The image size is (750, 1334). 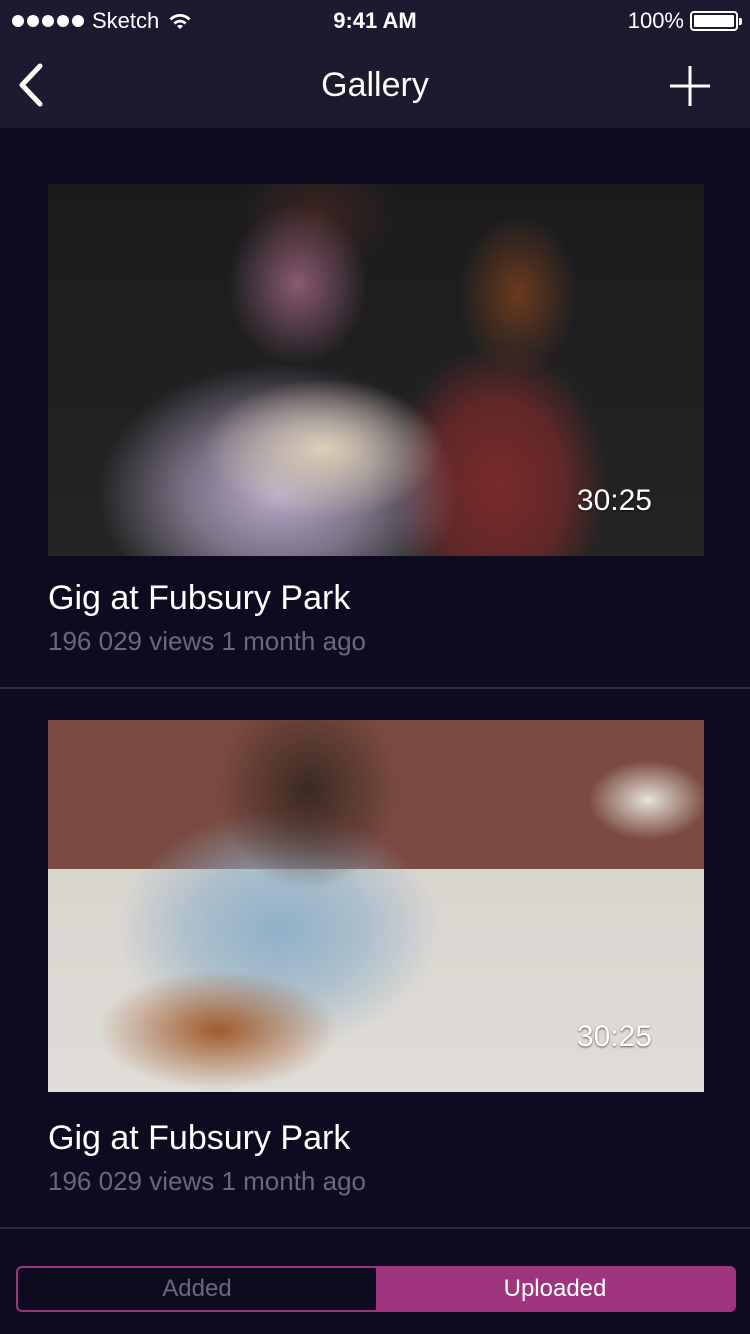 What do you see at coordinates (716, 21) in the screenshot?
I see `battery-icon` at bounding box center [716, 21].